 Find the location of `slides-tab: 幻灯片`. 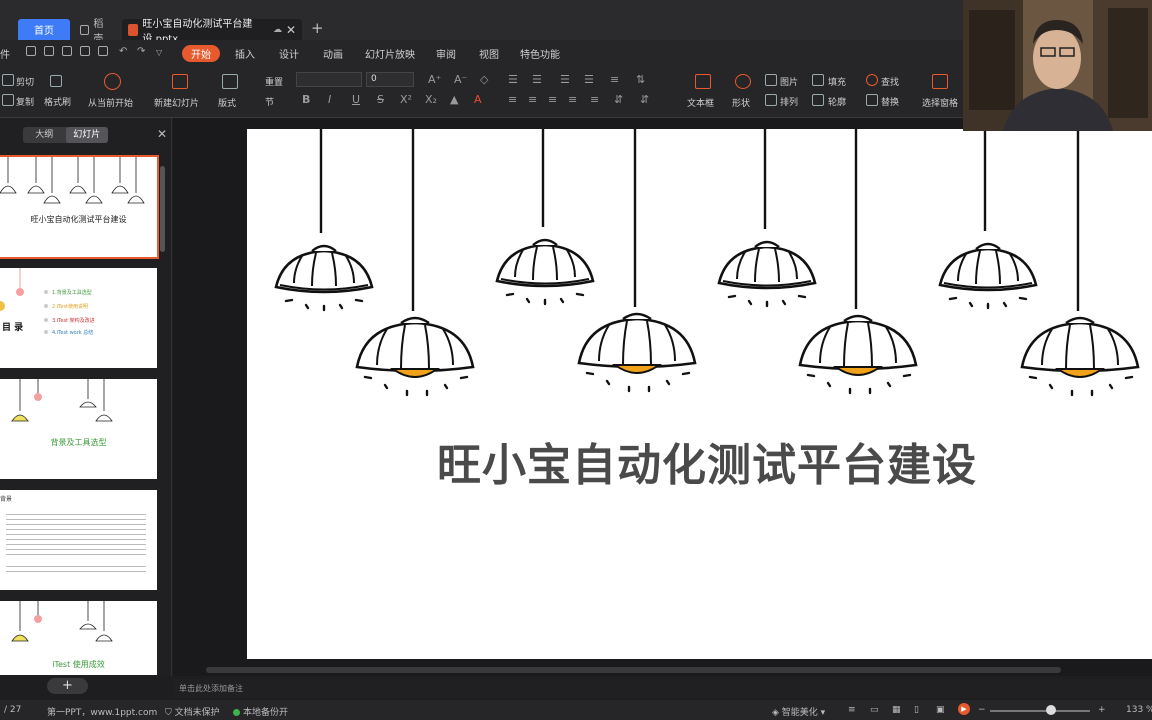

slides-tab: 幻灯片 is located at coordinates (86, 135).